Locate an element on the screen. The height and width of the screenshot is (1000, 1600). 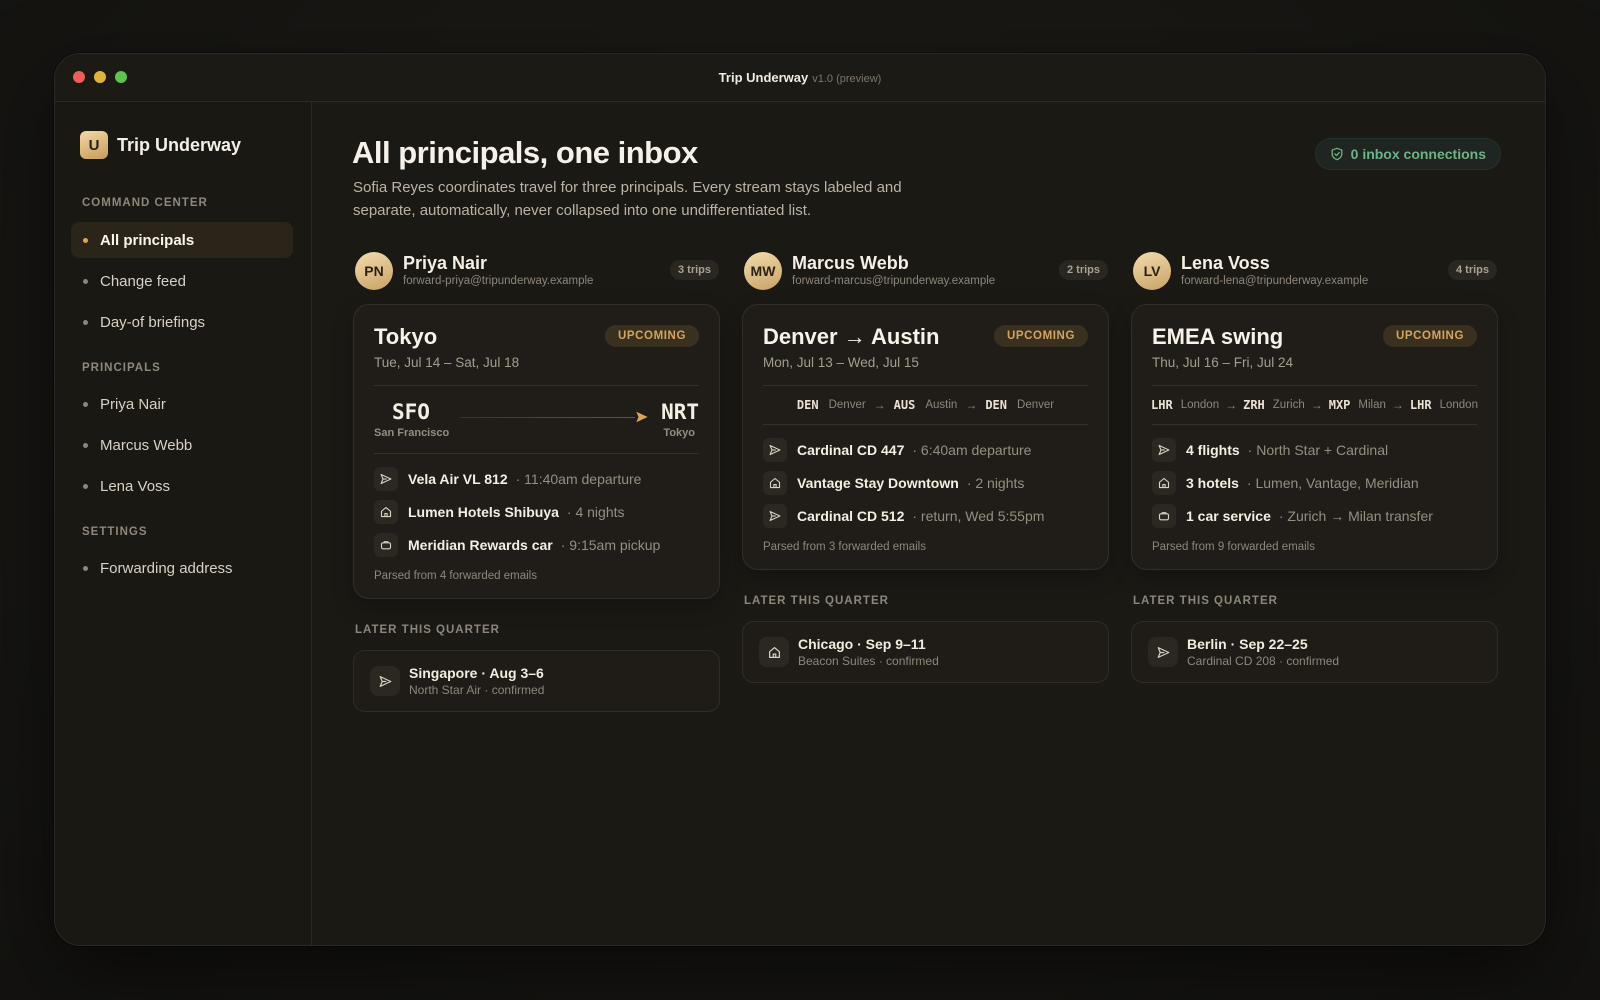
avatar: PN is located at coordinates (374, 271).